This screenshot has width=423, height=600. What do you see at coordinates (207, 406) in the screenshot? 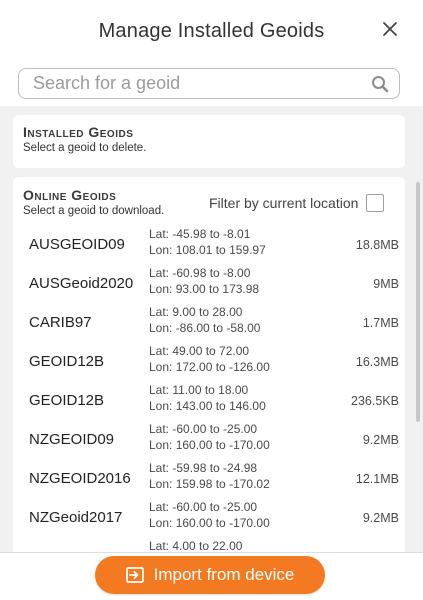
I see `geoid-lon-range: Lon: 143.00 to 146.00` at bounding box center [207, 406].